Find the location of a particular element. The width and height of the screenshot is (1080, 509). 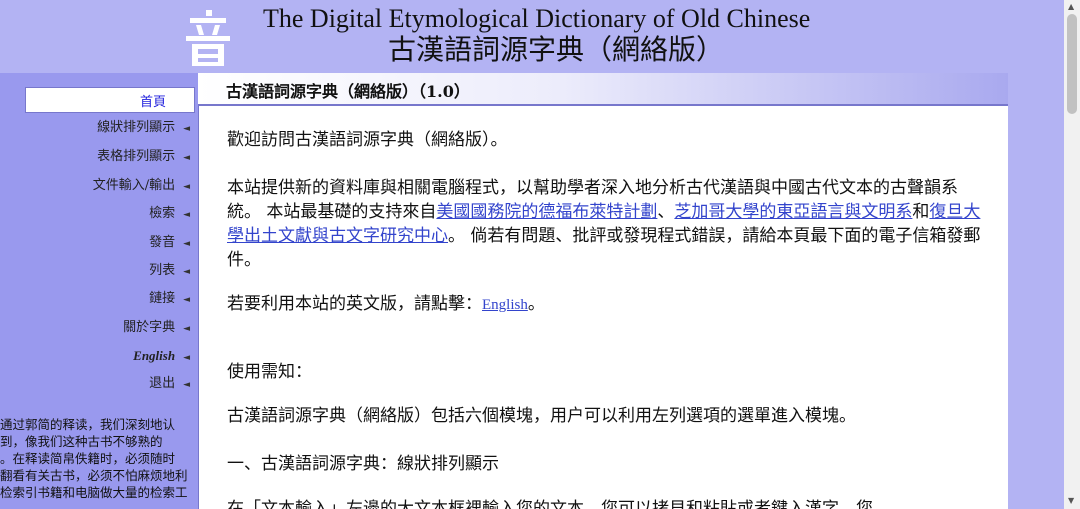

scroll-up-icon: ▲ is located at coordinates (1071, 6).